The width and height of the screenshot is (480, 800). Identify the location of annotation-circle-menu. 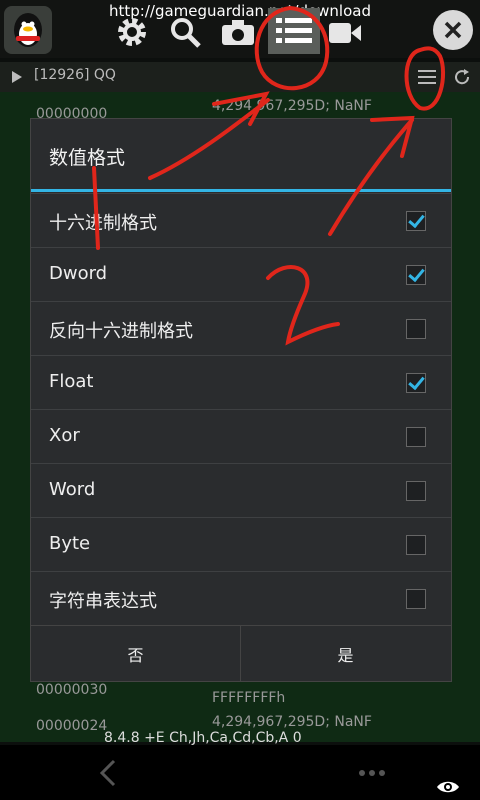
(424, 78).